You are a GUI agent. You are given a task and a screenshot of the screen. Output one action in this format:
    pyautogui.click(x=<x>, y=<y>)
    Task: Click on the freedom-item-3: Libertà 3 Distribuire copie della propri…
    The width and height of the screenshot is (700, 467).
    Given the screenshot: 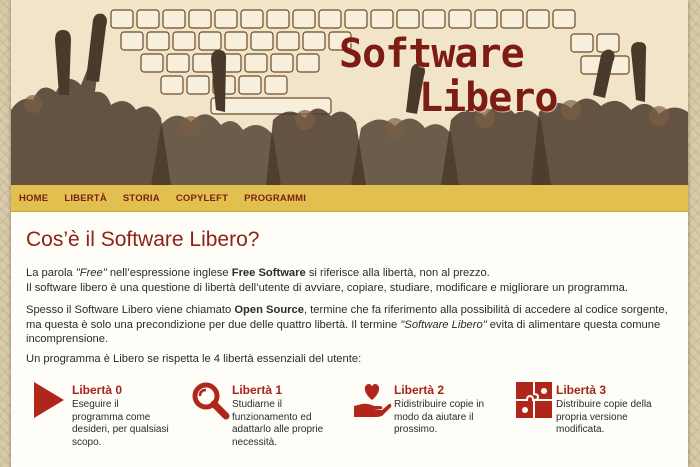 What is the action you would take?
    pyautogui.click(x=590, y=420)
    